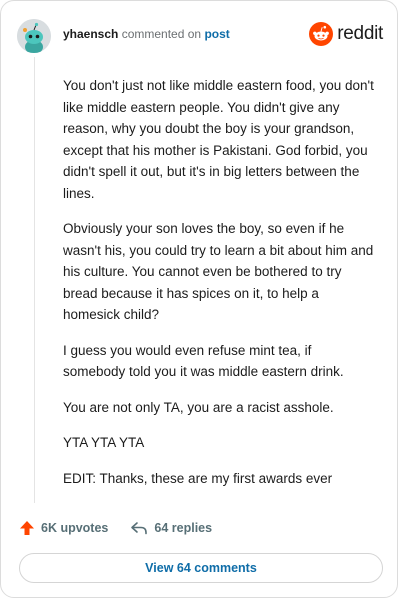  Describe the element at coordinates (321, 34) in the screenshot. I see `reddit-logo-icon` at that location.